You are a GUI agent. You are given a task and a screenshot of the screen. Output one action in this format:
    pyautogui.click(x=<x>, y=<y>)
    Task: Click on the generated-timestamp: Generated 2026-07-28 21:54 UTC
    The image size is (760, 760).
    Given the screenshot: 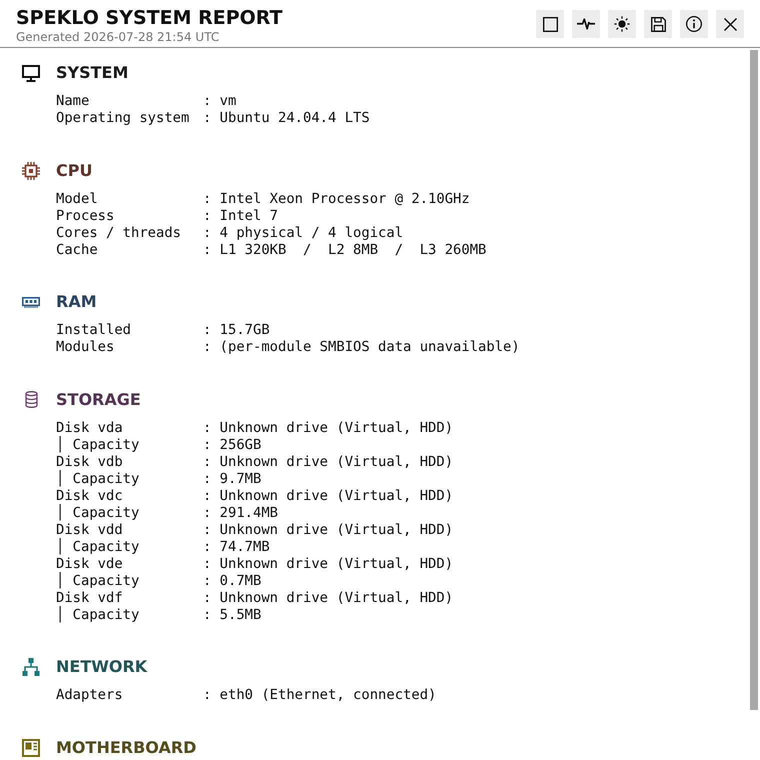 What is the action you would take?
    pyautogui.click(x=118, y=37)
    